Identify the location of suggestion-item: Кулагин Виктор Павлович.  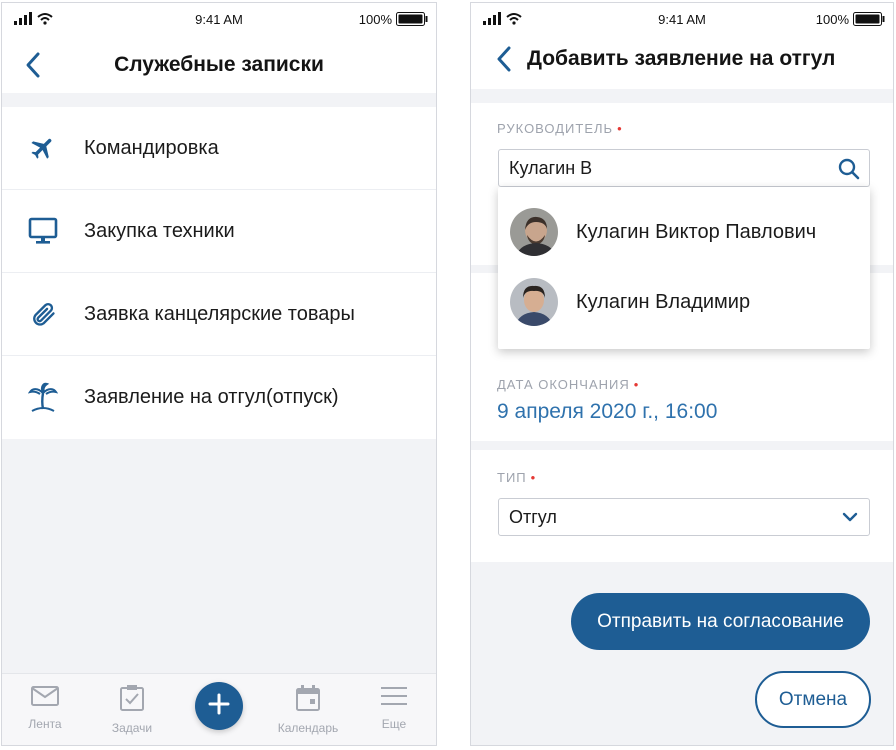
(684, 232).